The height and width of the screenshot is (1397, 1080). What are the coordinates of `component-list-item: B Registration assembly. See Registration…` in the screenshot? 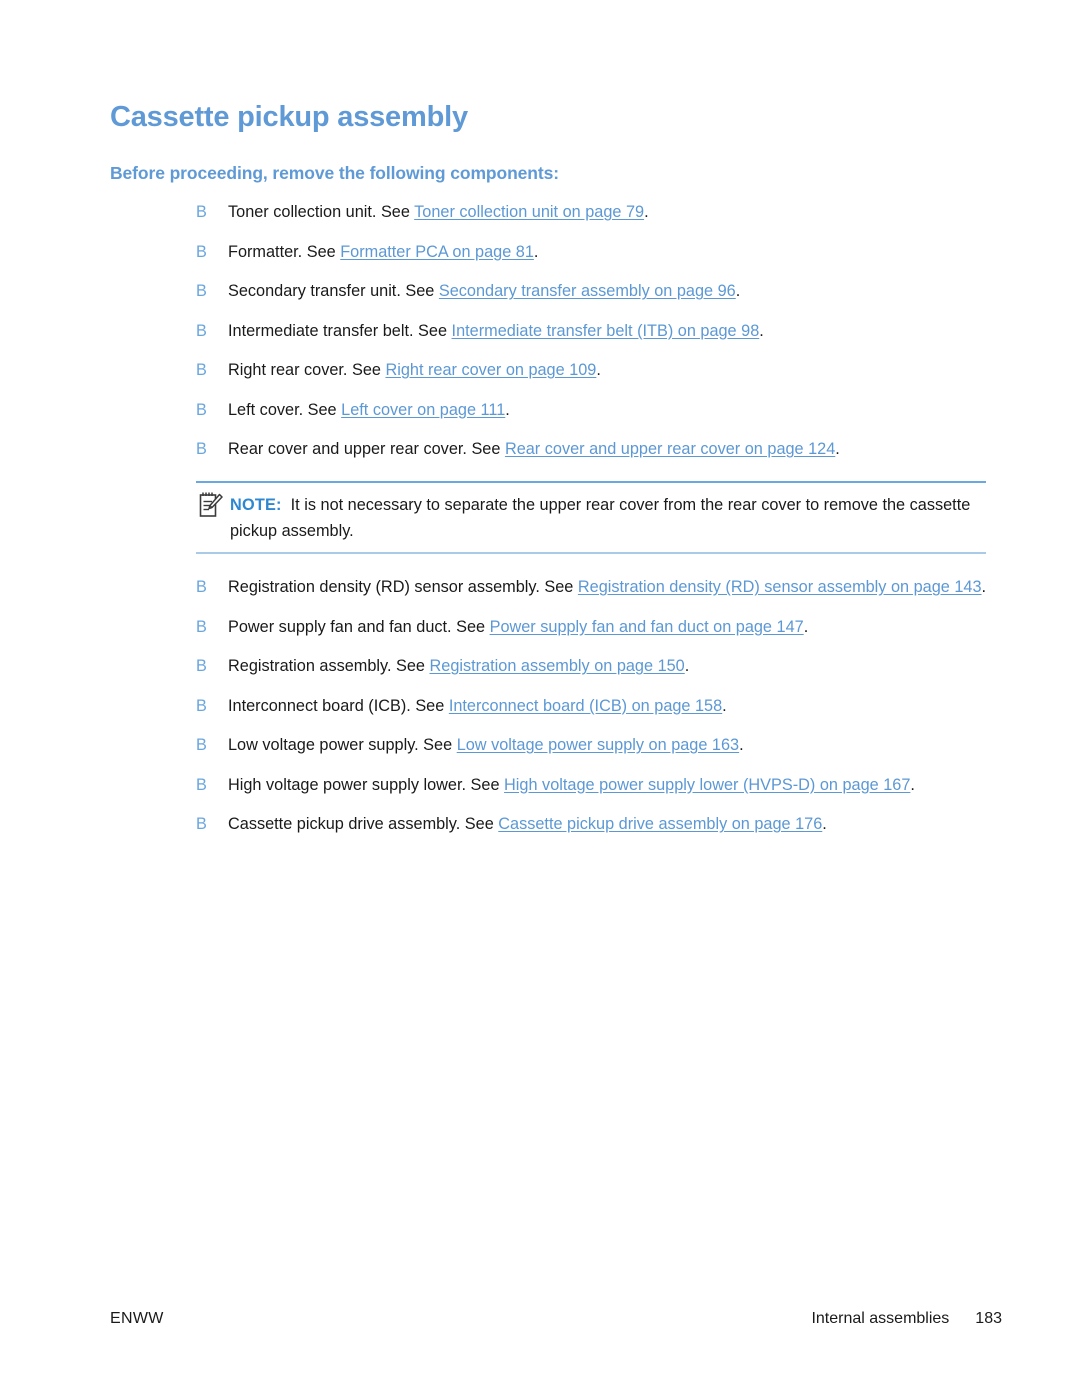 It's located at (596, 666).